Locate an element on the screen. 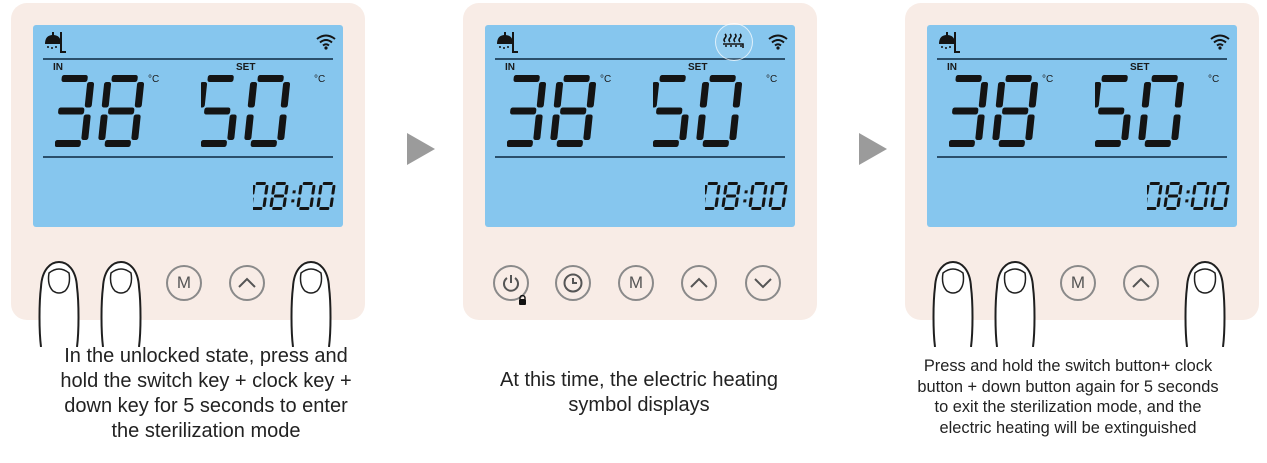  clock-icon is located at coordinates (573, 283).